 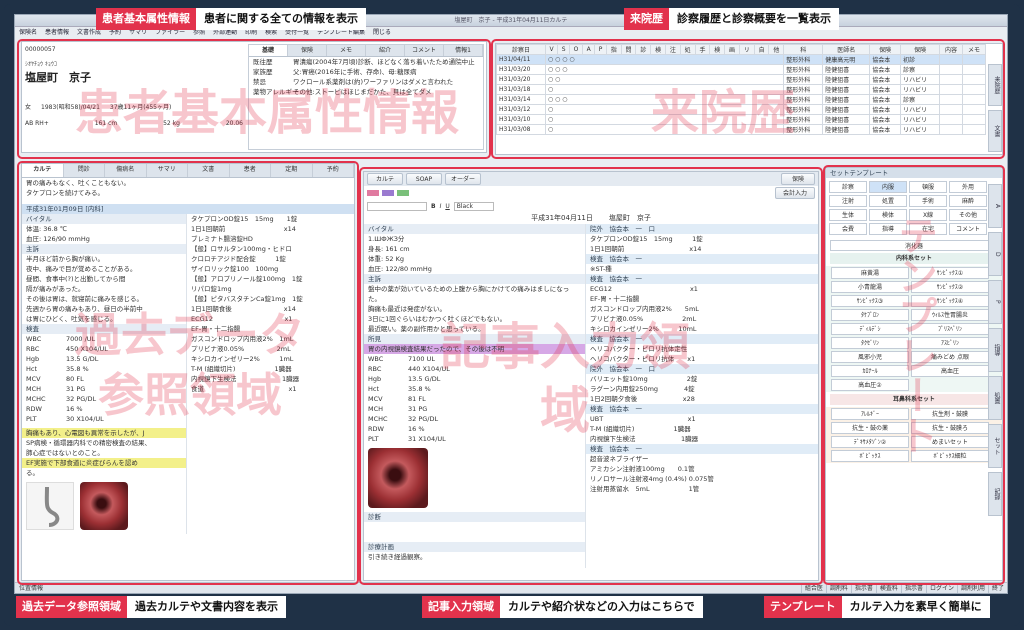 What do you see at coordinates (870, 343) in the screenshot?
I see `template-item: ﾀｸｾﾞﾘﾝ` at bounding box center [870, 343].